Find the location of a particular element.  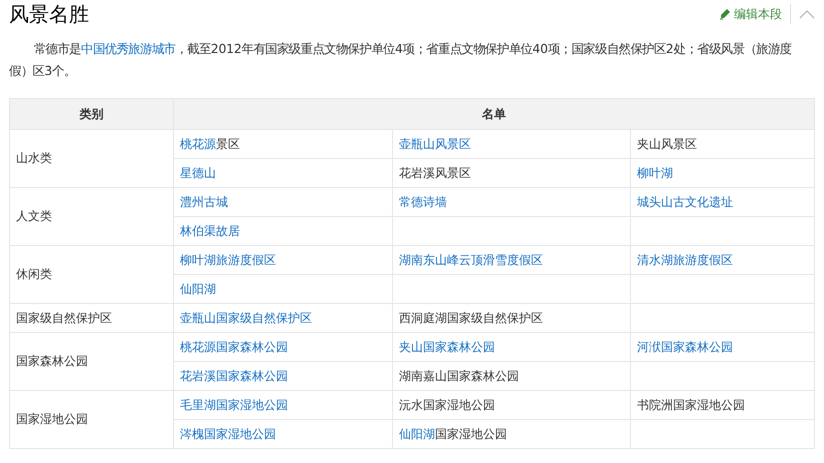

category-cell: 国家森林公园 is located at coordinates (52, 361).